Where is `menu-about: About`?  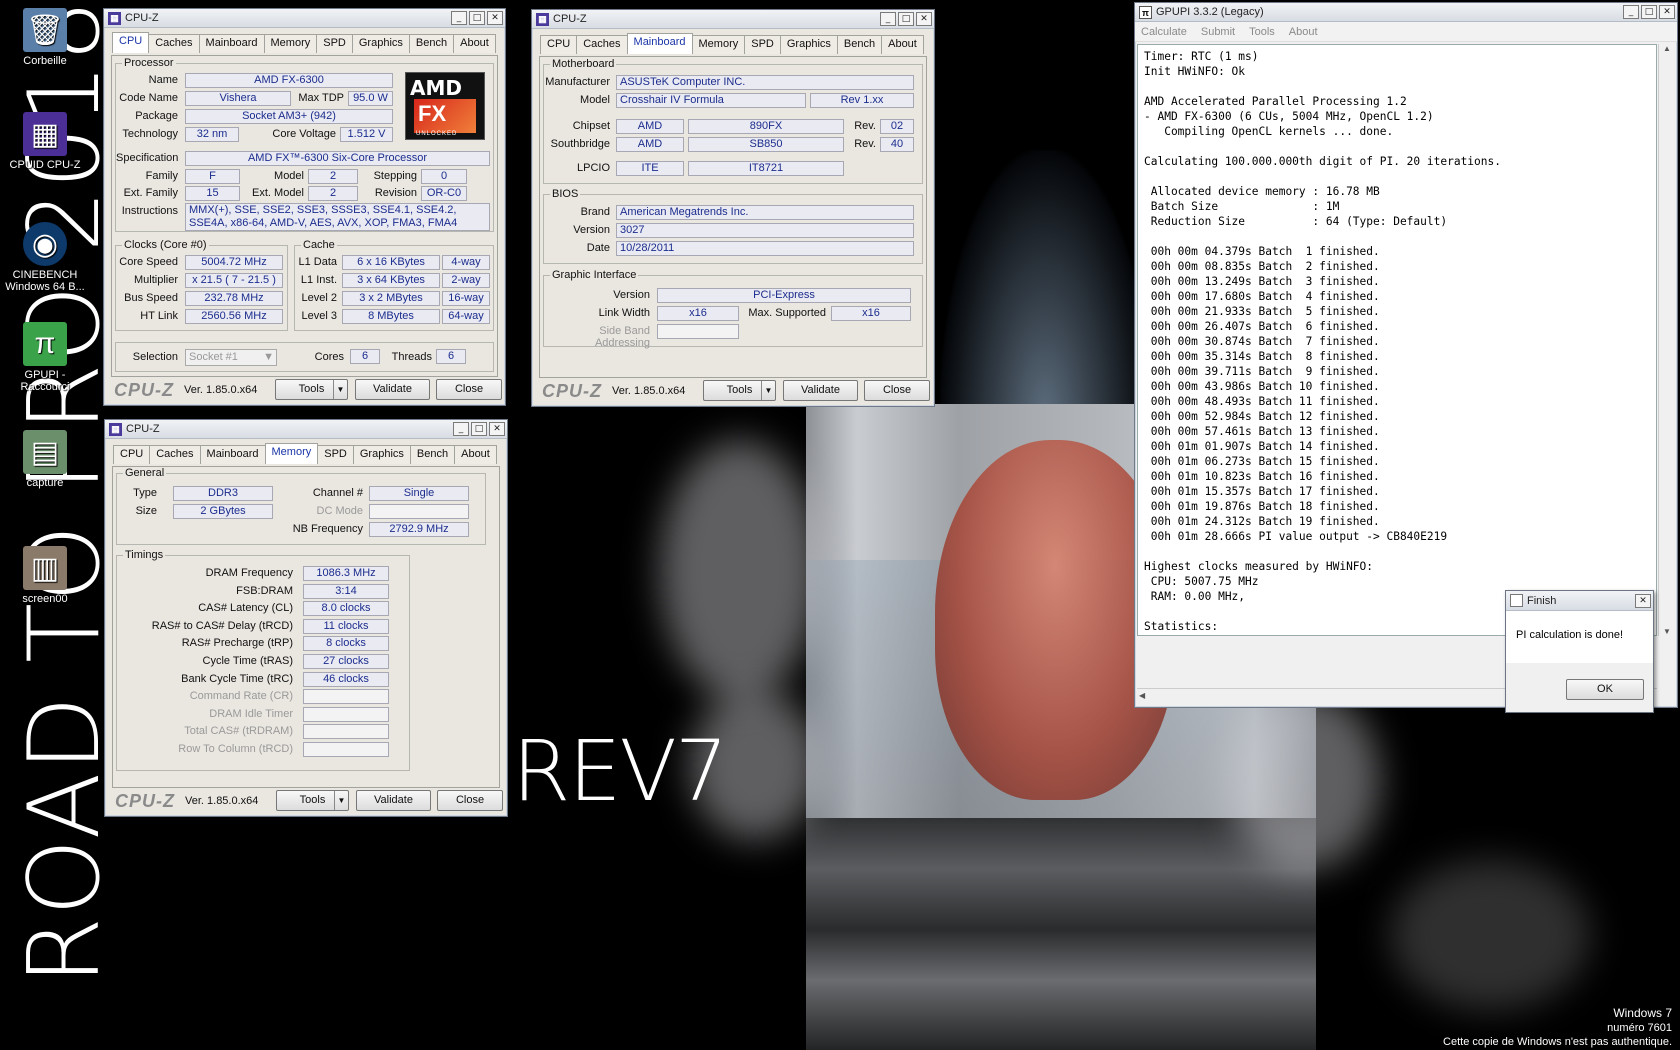 menu-about: About is located at coordinates (1303, 32).